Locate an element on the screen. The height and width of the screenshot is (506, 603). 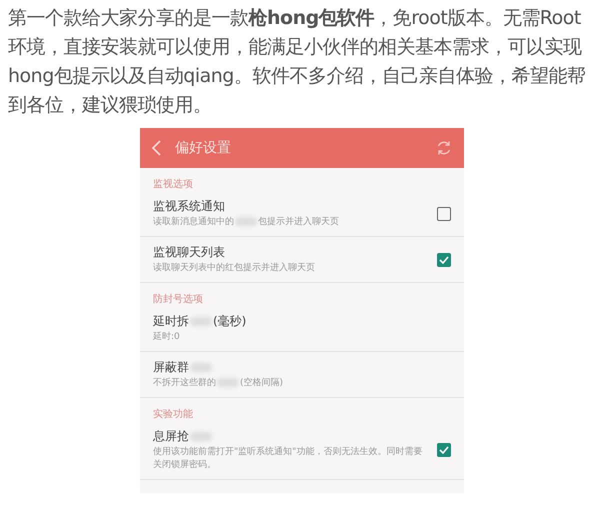
setting-title: 监视聊天列表 is located at coordinates (189, 252).